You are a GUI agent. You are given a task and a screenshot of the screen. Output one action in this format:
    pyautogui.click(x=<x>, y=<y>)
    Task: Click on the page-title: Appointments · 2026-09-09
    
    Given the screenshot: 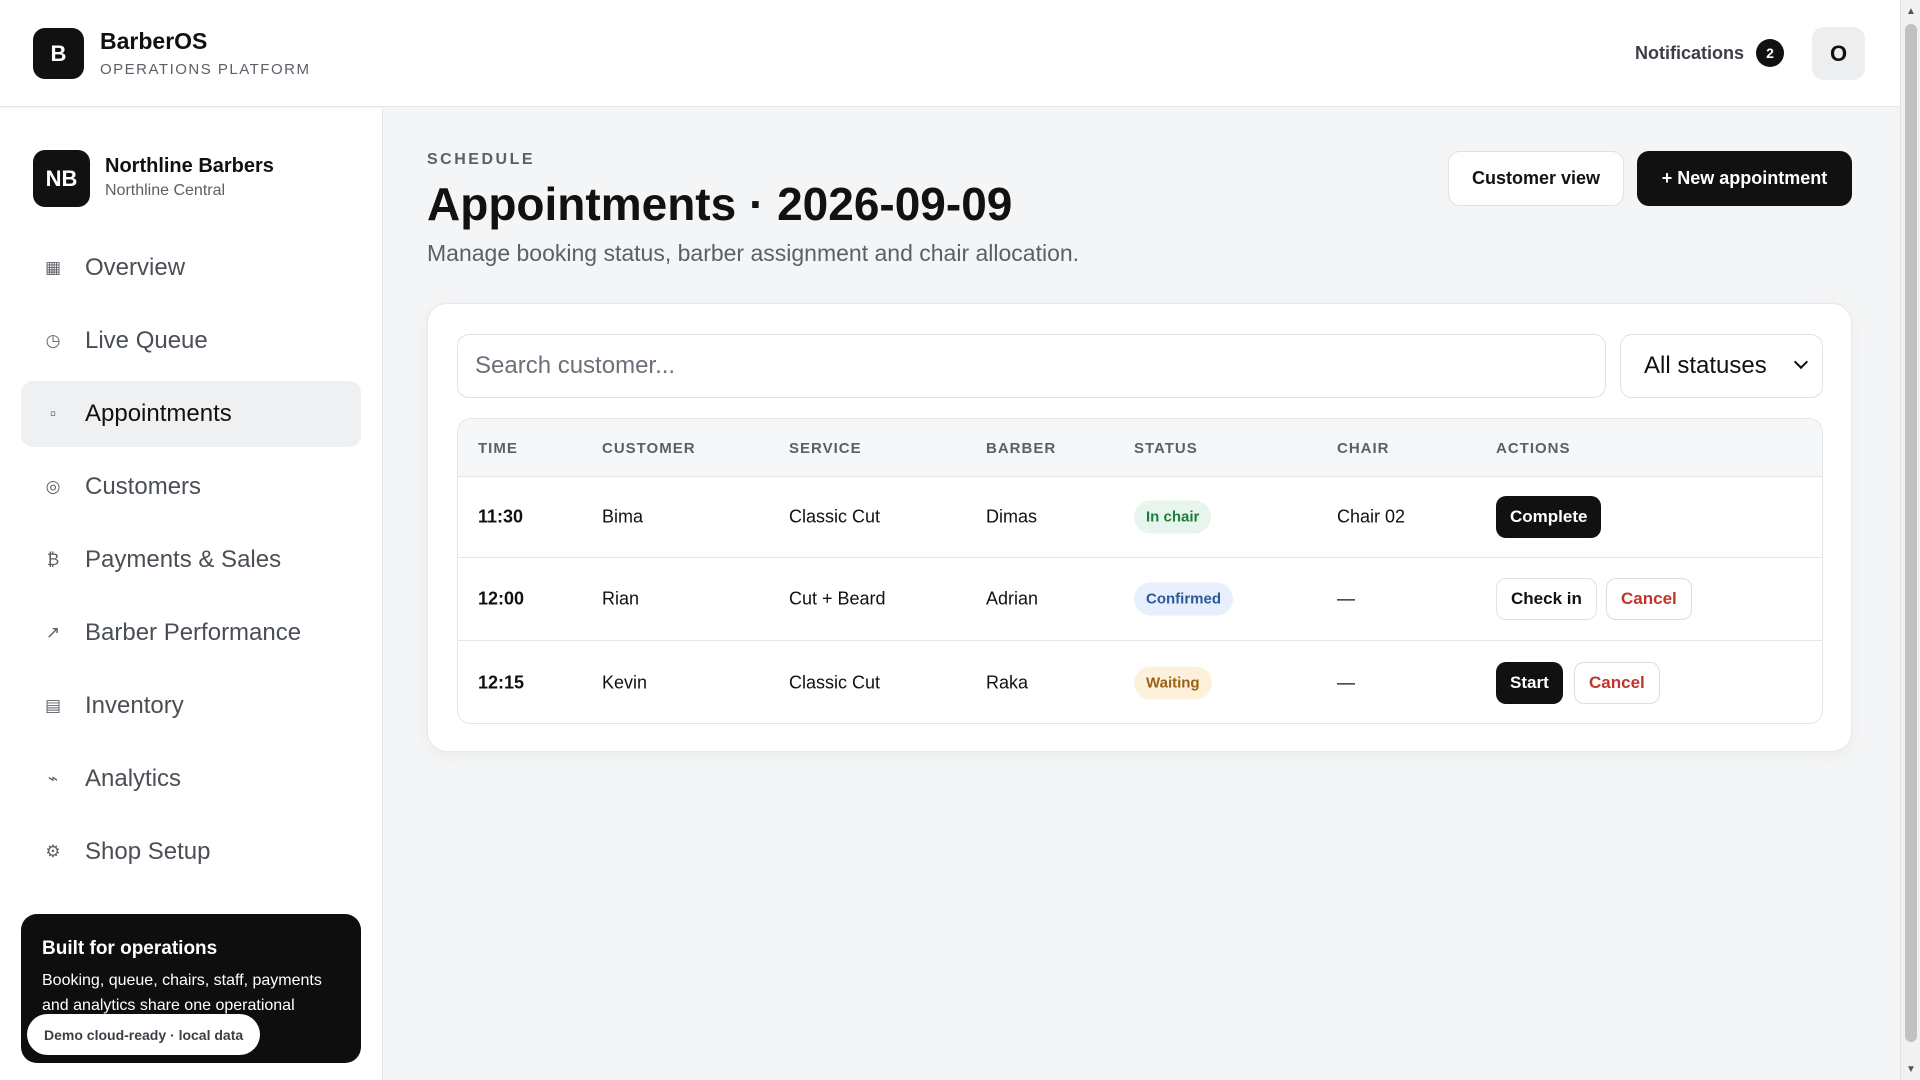 What is the action you would take?
    pyautogui.click(x=720, y=204)
    